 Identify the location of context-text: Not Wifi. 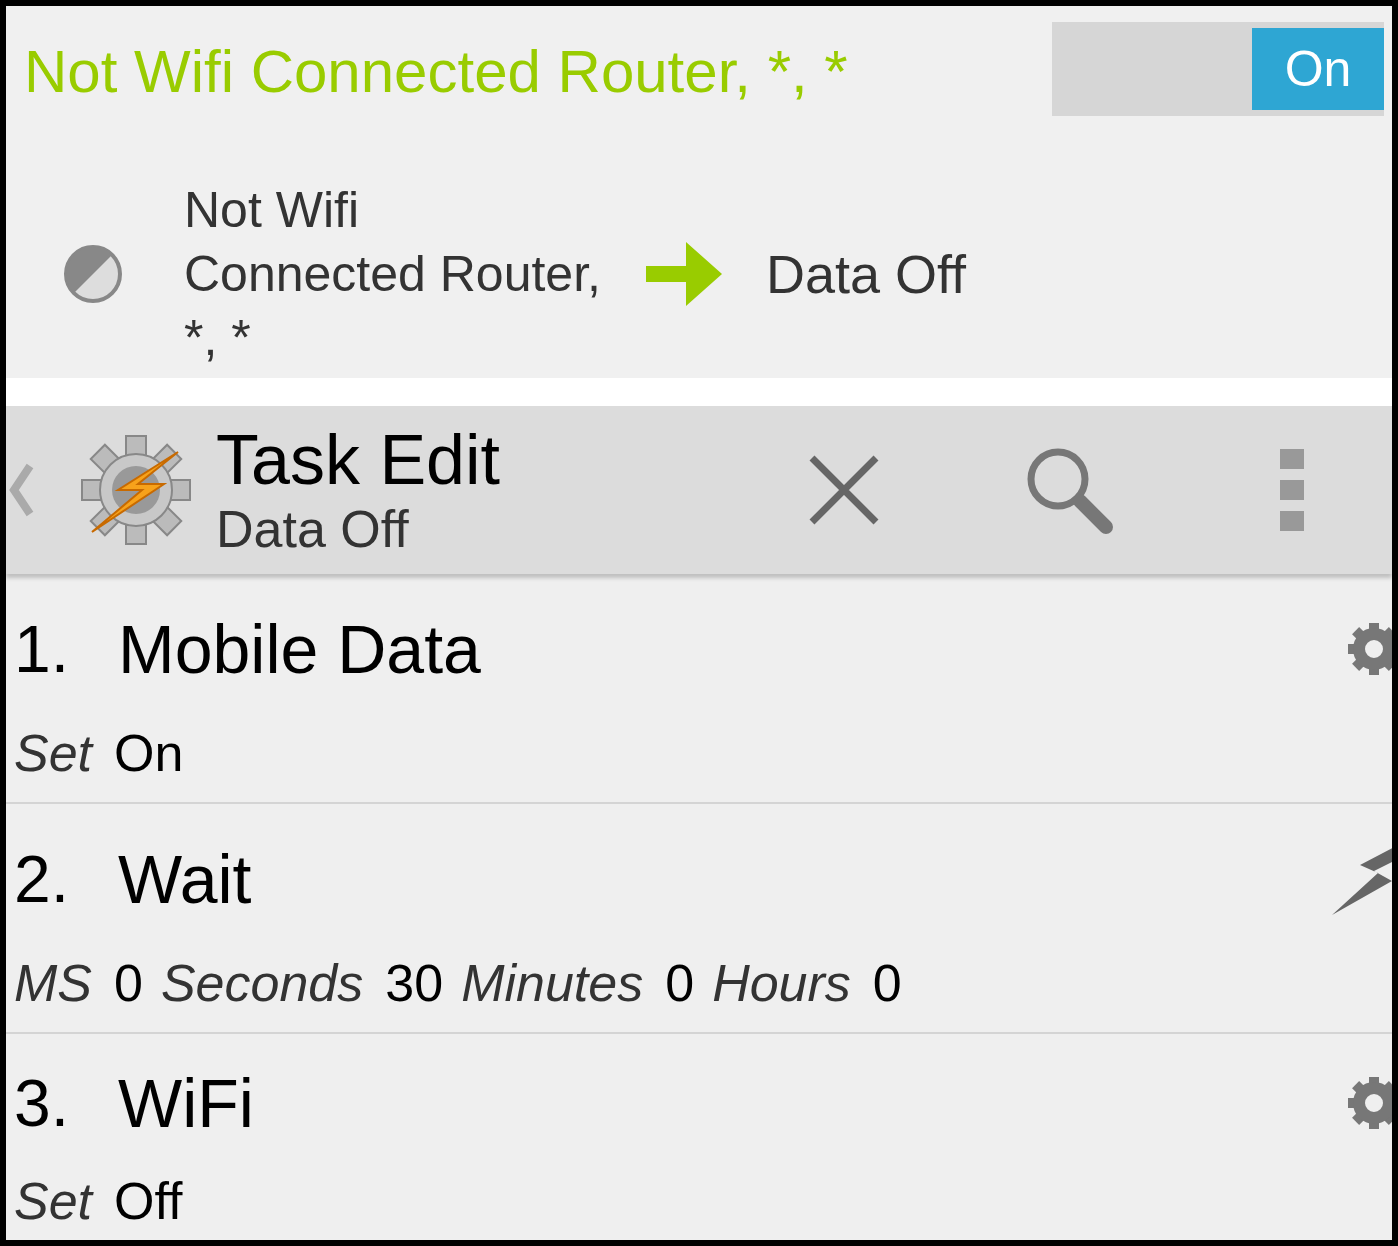
(272, 210).